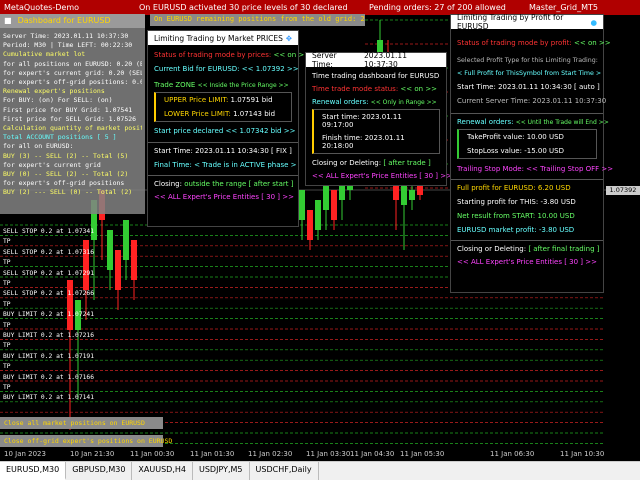 Image resolution: width=640 pixels, height=480 pixels. I want to click on move-icon: ✥, so click(289, 38).